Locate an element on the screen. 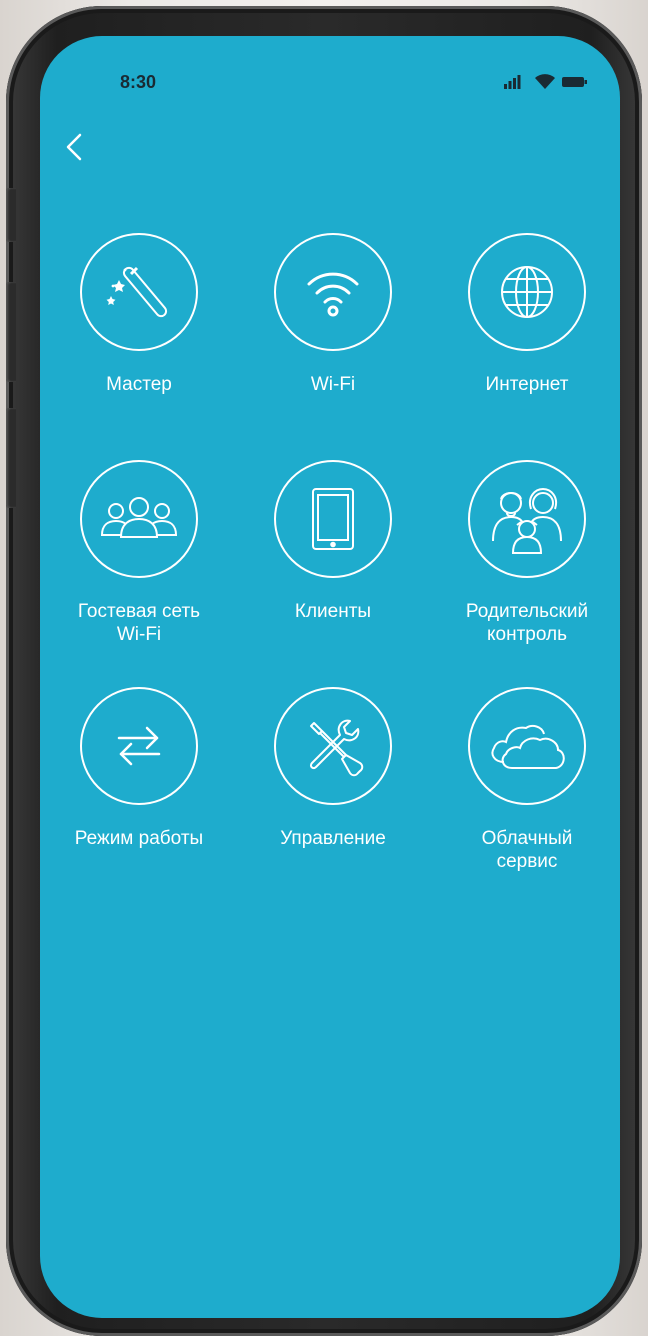 Image resolution: width=648 pixels, height=1336 pixels. menu-item-label: Режим работы is located at coordinates (139, 838).